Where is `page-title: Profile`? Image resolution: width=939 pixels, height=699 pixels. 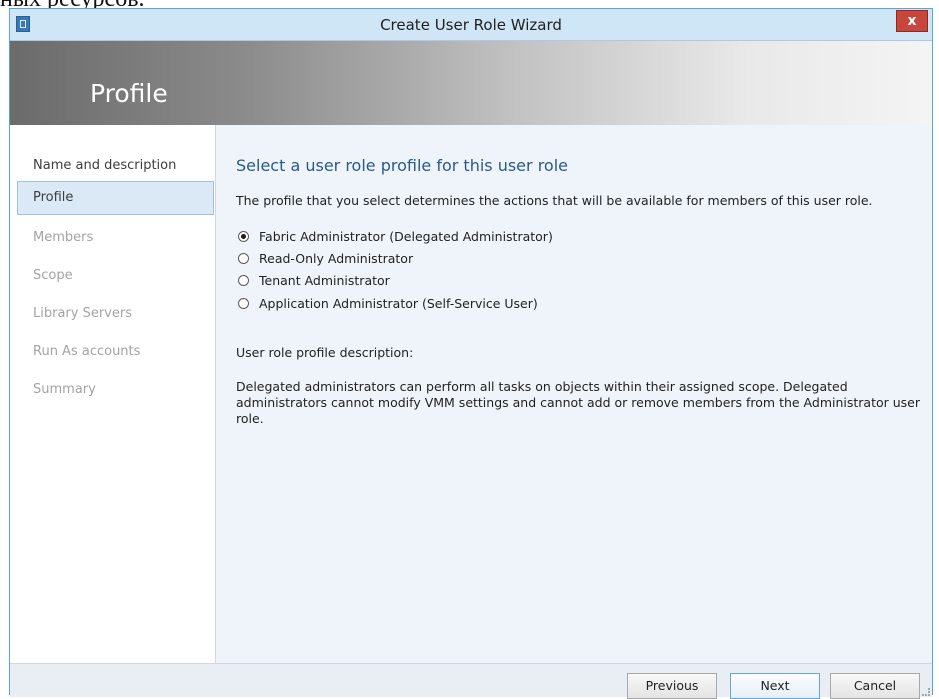
page-title: Profile is located at coordinates (129, 93).